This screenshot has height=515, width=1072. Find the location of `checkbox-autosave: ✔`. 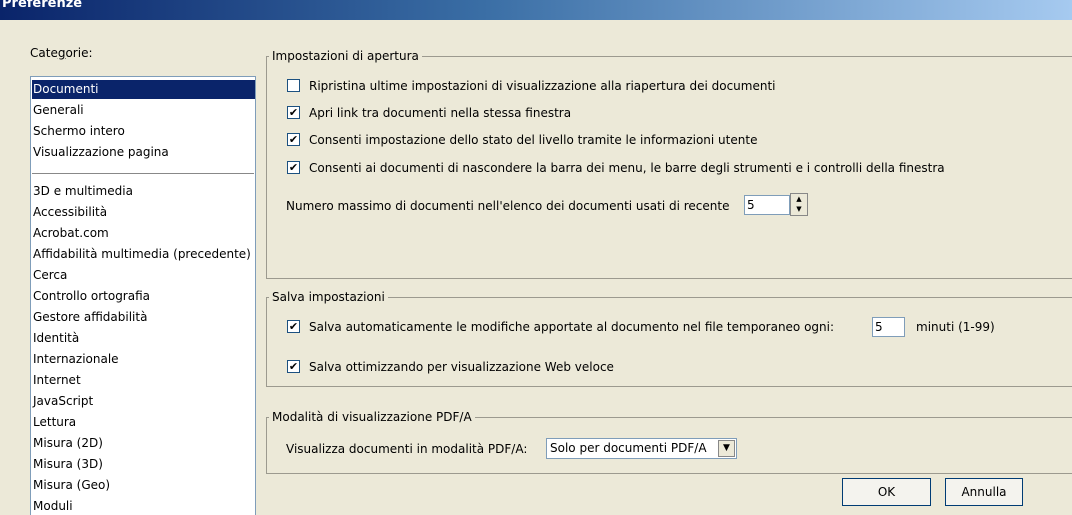

checkbox-autosave: ✔ is located at coordinates (293, 326).